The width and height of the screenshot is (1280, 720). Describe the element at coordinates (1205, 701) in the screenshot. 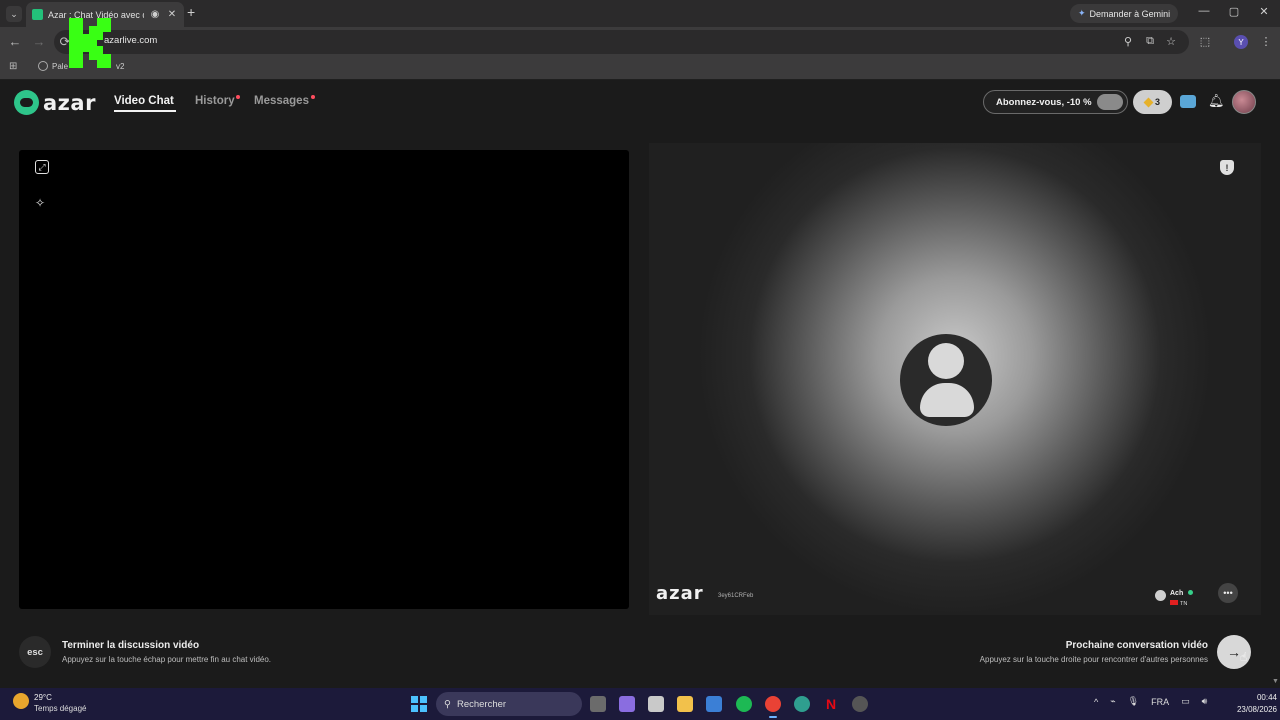

I see `volume-icon: 🔊︎` at that location.